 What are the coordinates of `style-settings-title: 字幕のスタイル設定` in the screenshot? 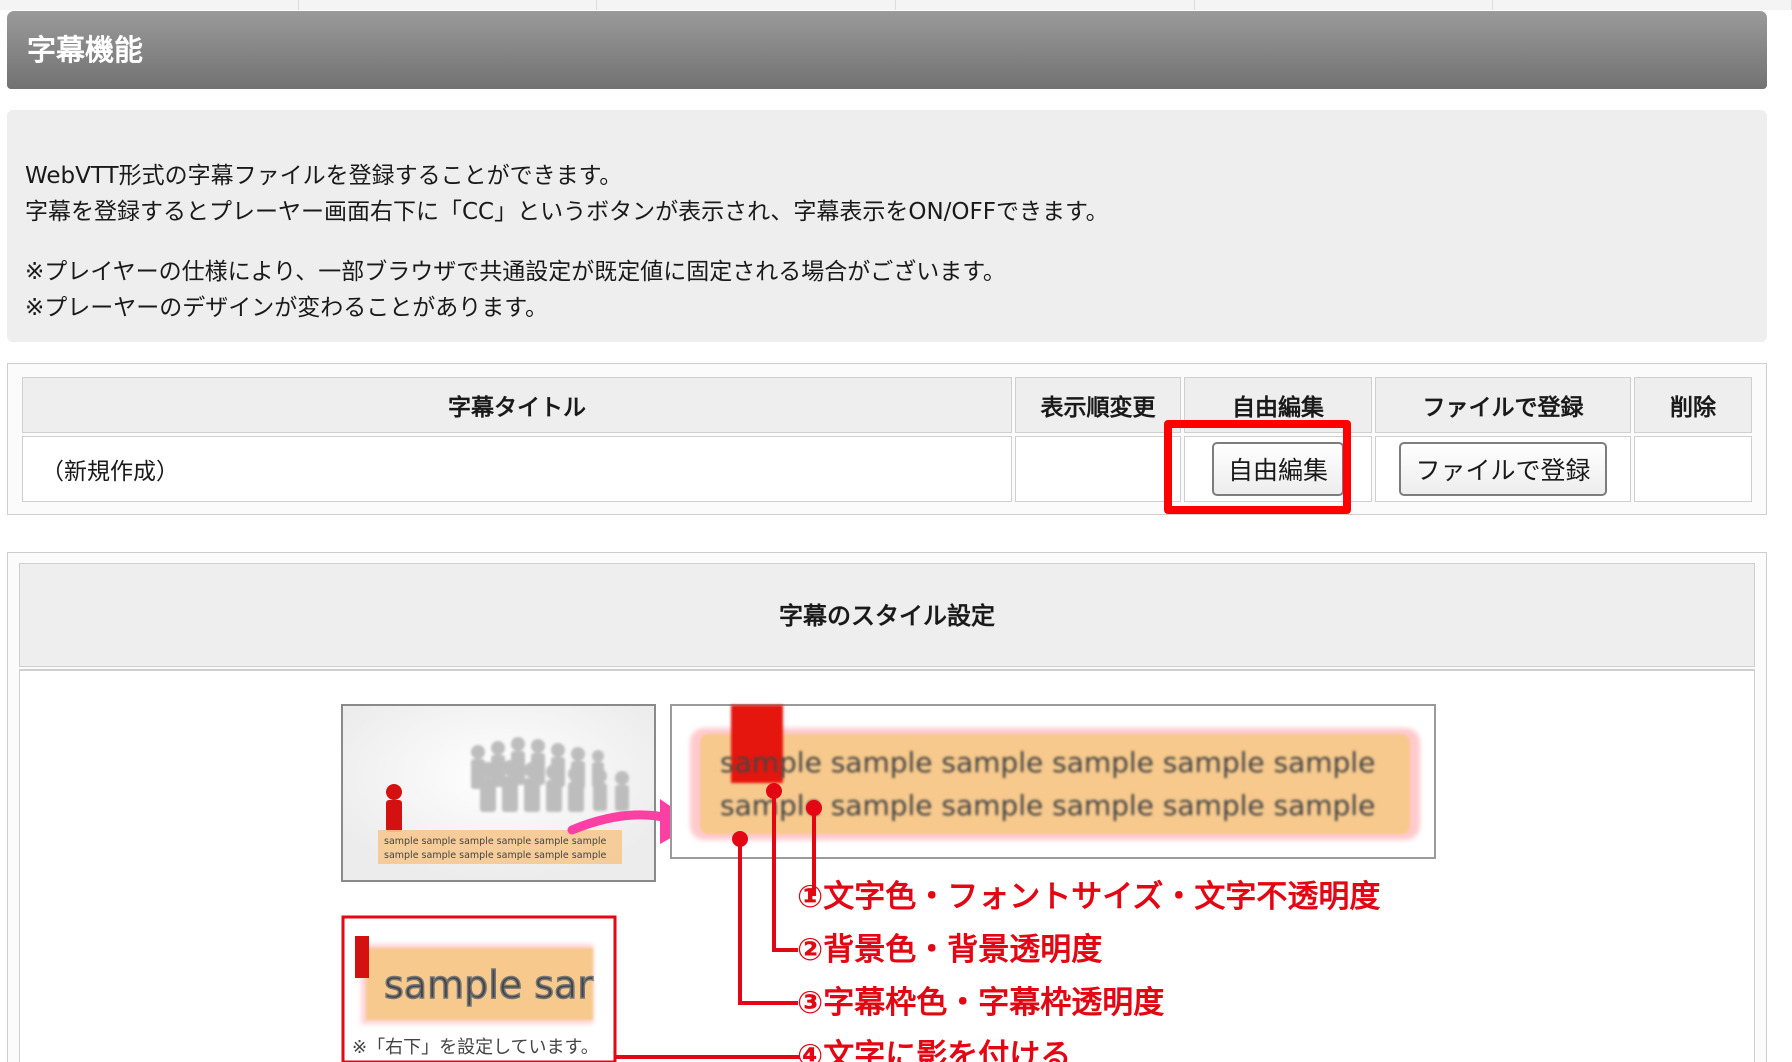 It's located at (887, 615).